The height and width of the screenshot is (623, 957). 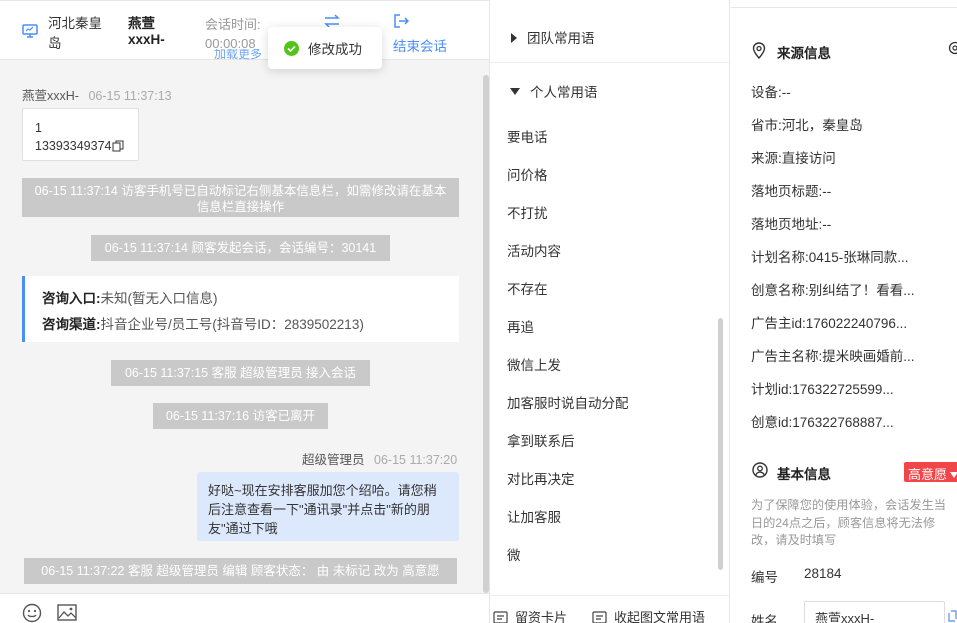 I want to click on visitor-name: 燕萱xxxH-, so click(x=146, y=31).